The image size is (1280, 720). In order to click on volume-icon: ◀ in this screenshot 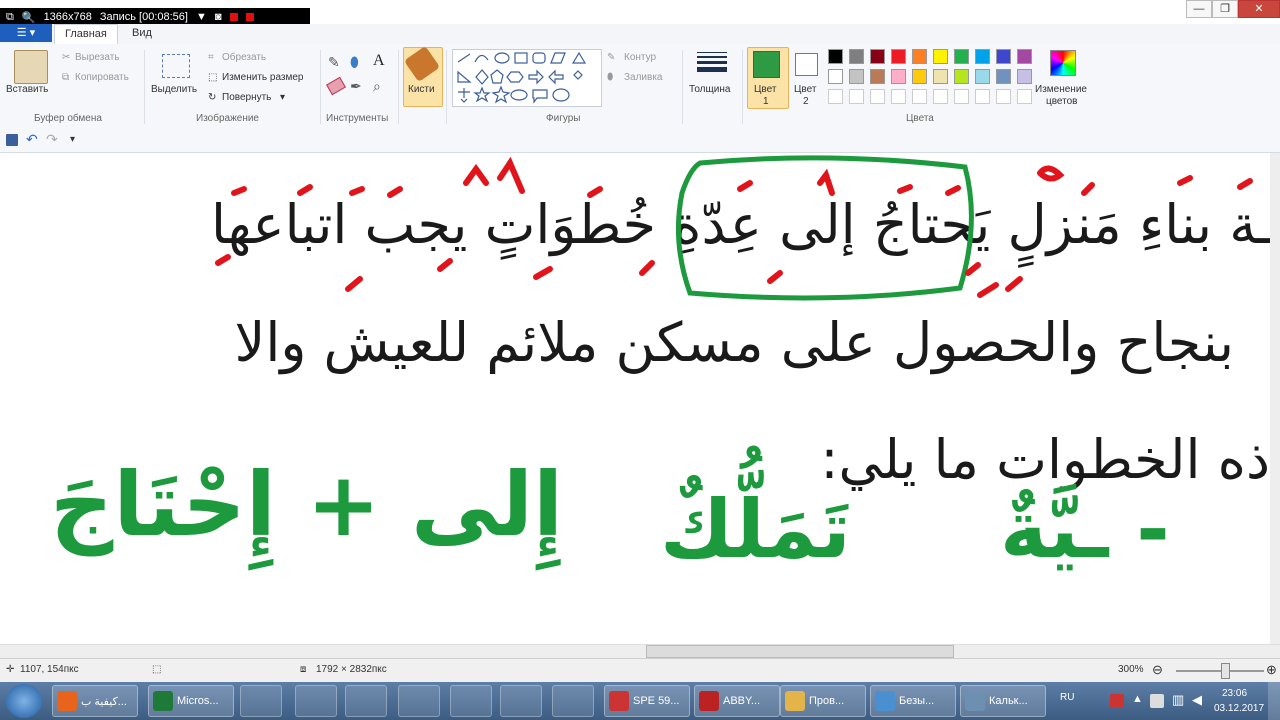, I will do `click(1197, 700)`.